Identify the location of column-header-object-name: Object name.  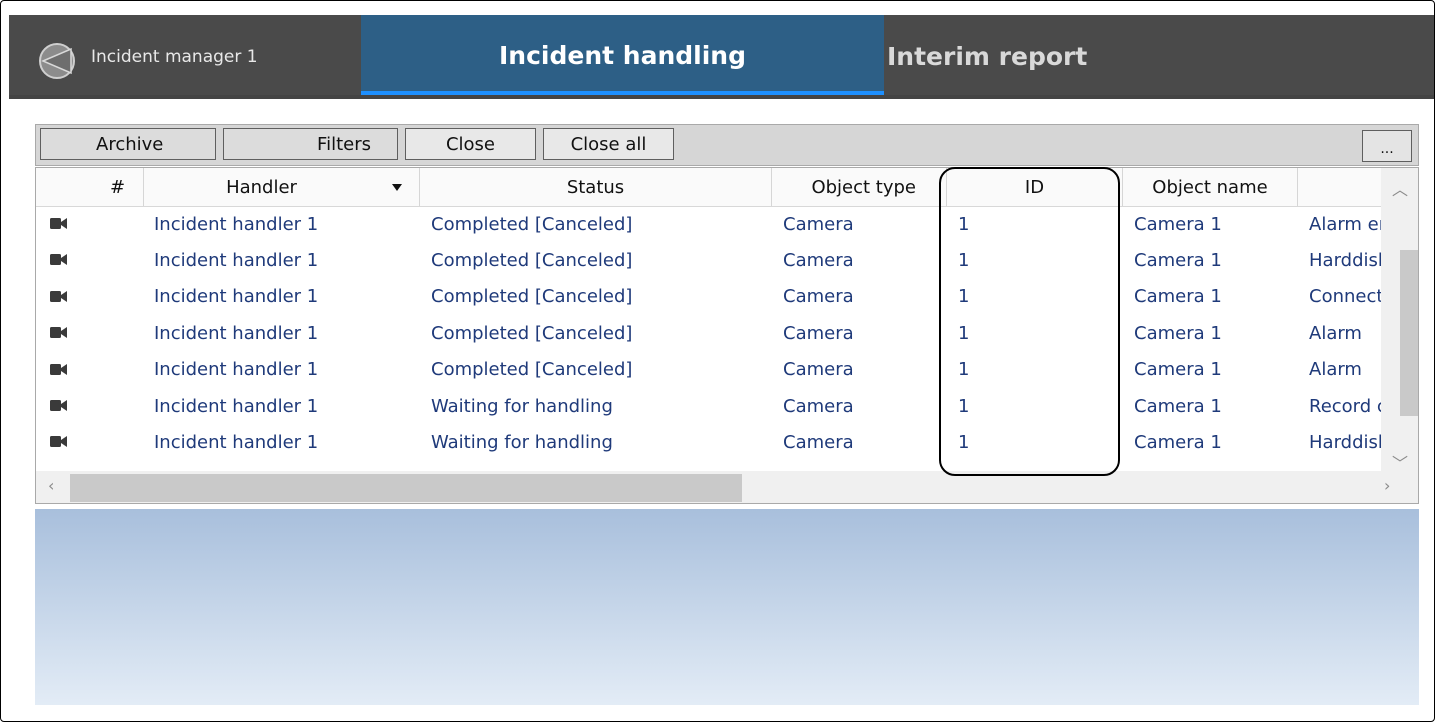
(1210, 187).